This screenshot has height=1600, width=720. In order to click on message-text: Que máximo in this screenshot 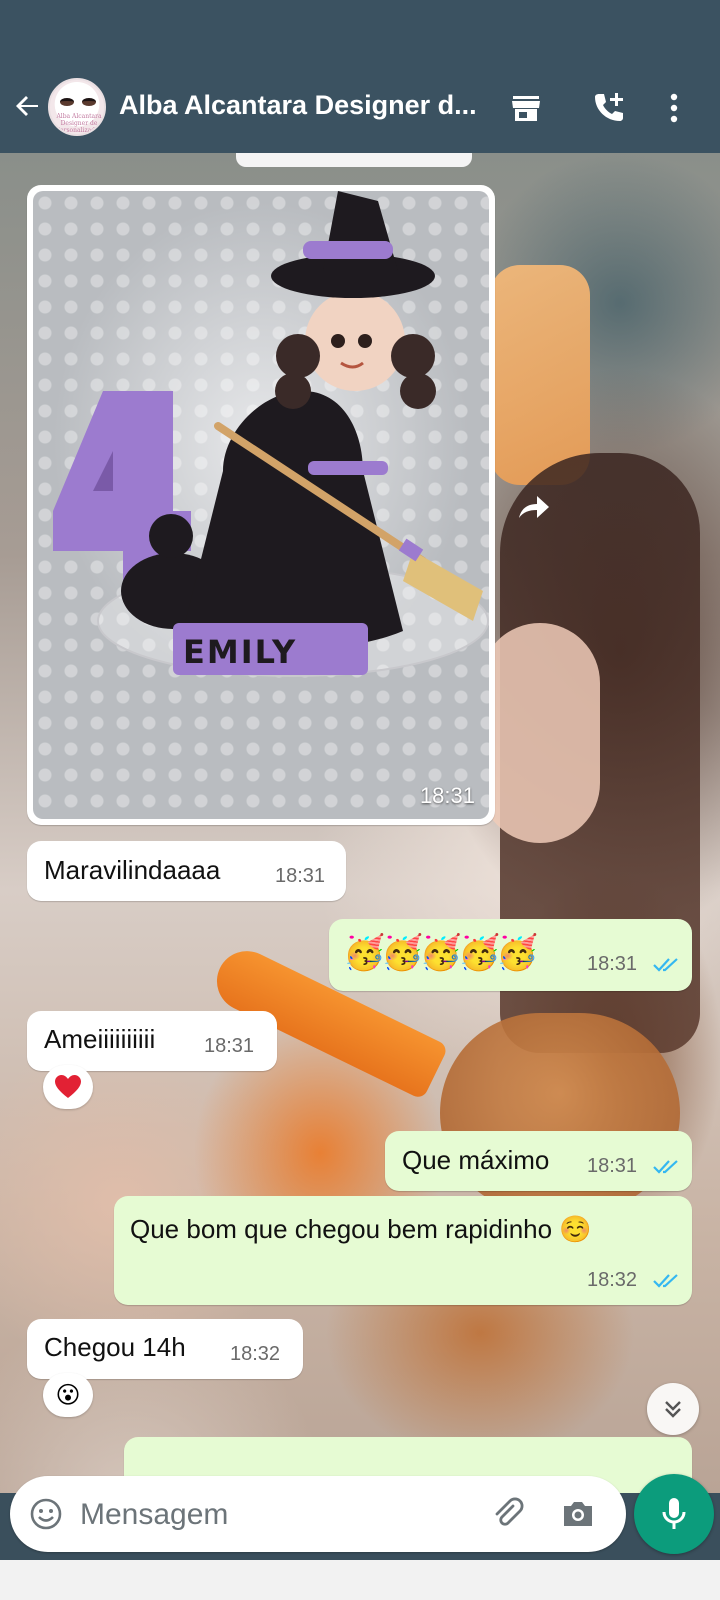, I will do `click(476, 1160)`.